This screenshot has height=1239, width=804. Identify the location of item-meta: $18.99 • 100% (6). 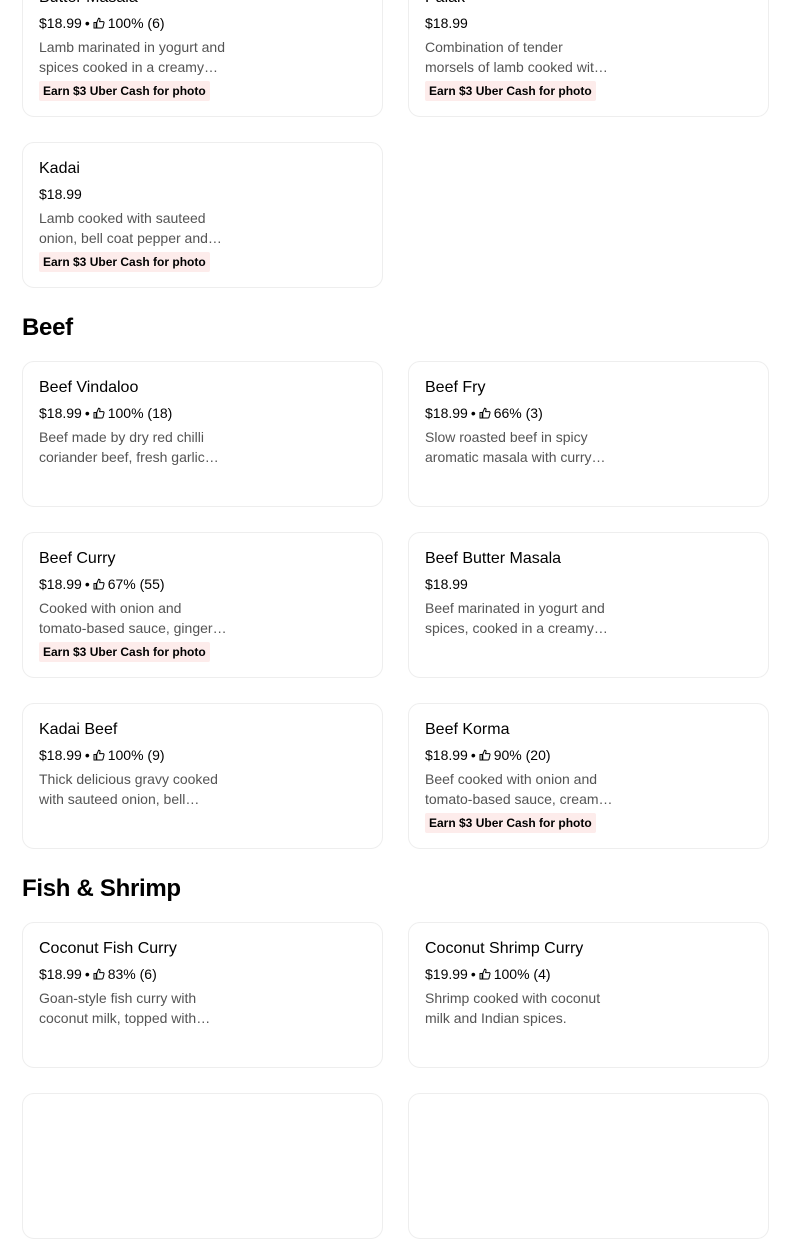
(102, 23).